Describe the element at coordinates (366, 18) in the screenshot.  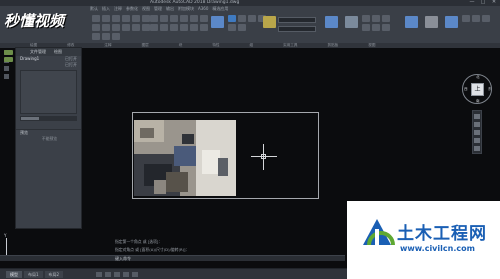
I see `color-icon` at that location.